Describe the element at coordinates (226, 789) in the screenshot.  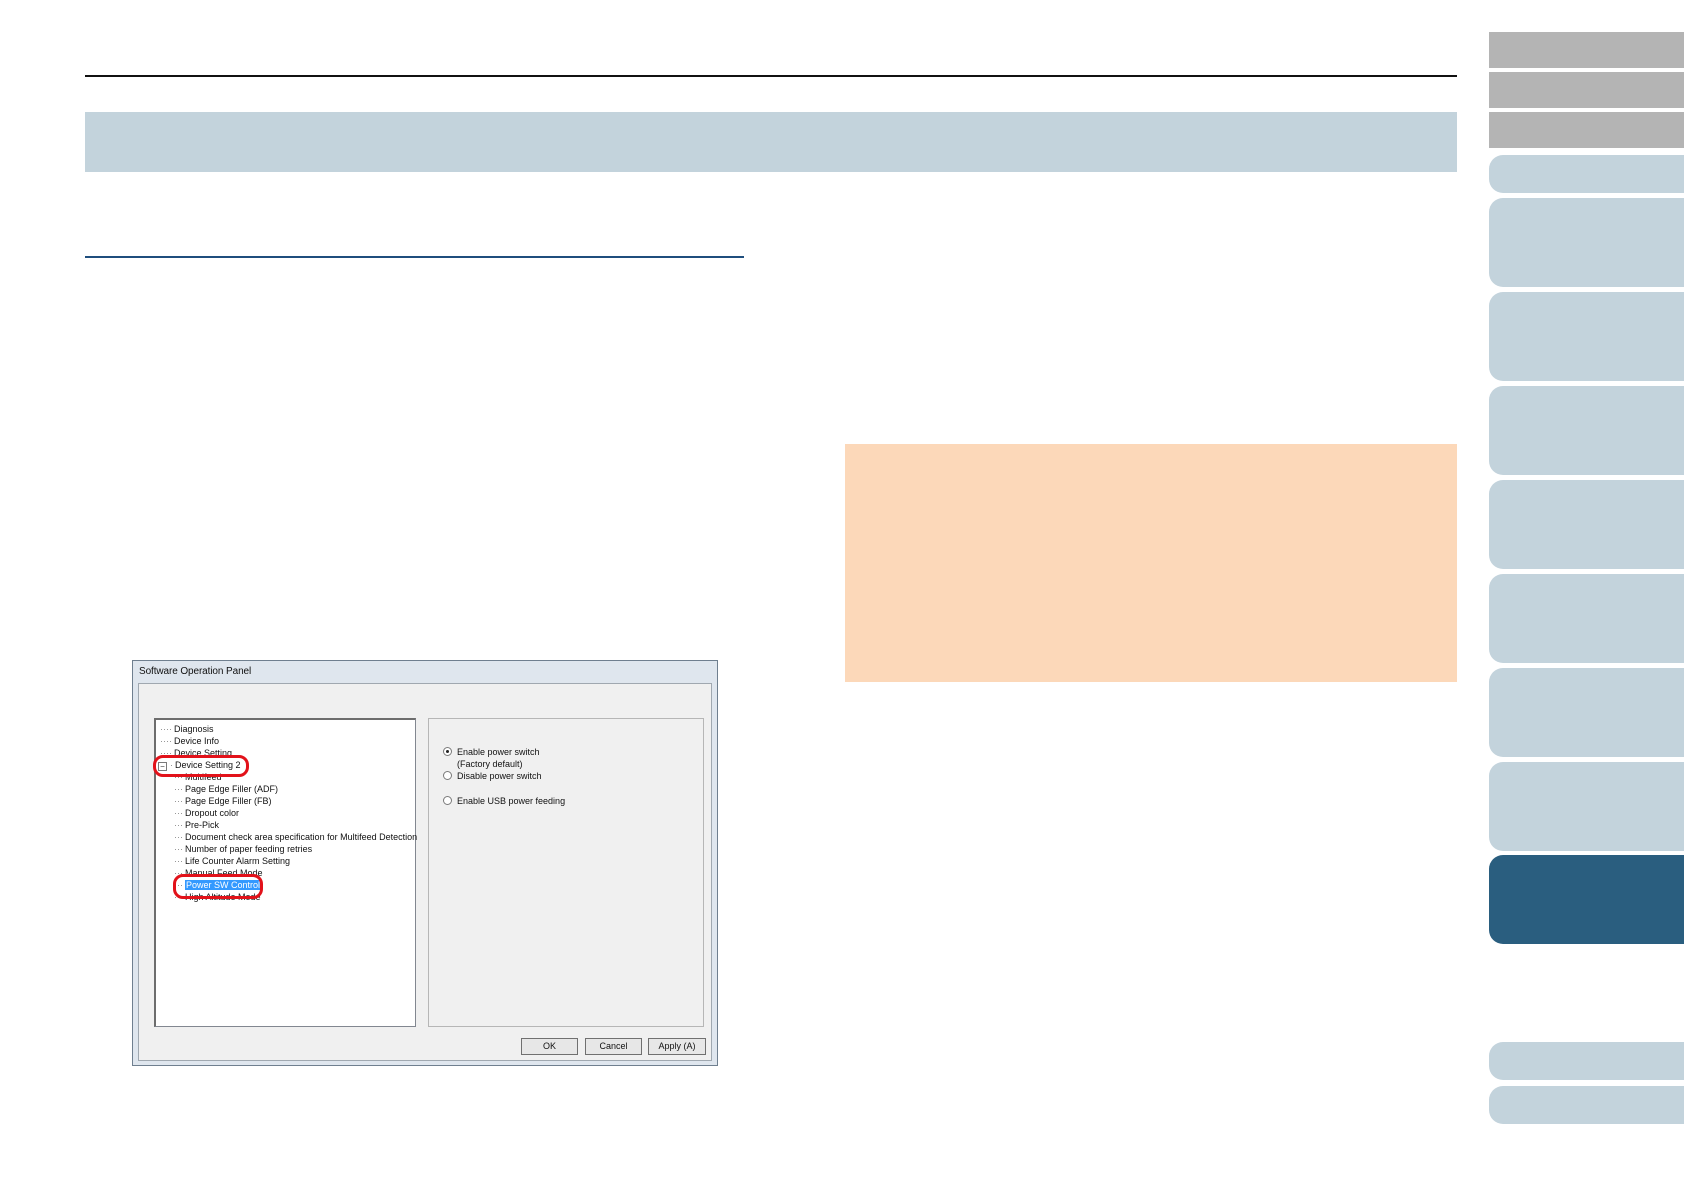
I see `tree-item-page-edge-filler-adf: ··· Page Edge Filler (ADF)` at that location.